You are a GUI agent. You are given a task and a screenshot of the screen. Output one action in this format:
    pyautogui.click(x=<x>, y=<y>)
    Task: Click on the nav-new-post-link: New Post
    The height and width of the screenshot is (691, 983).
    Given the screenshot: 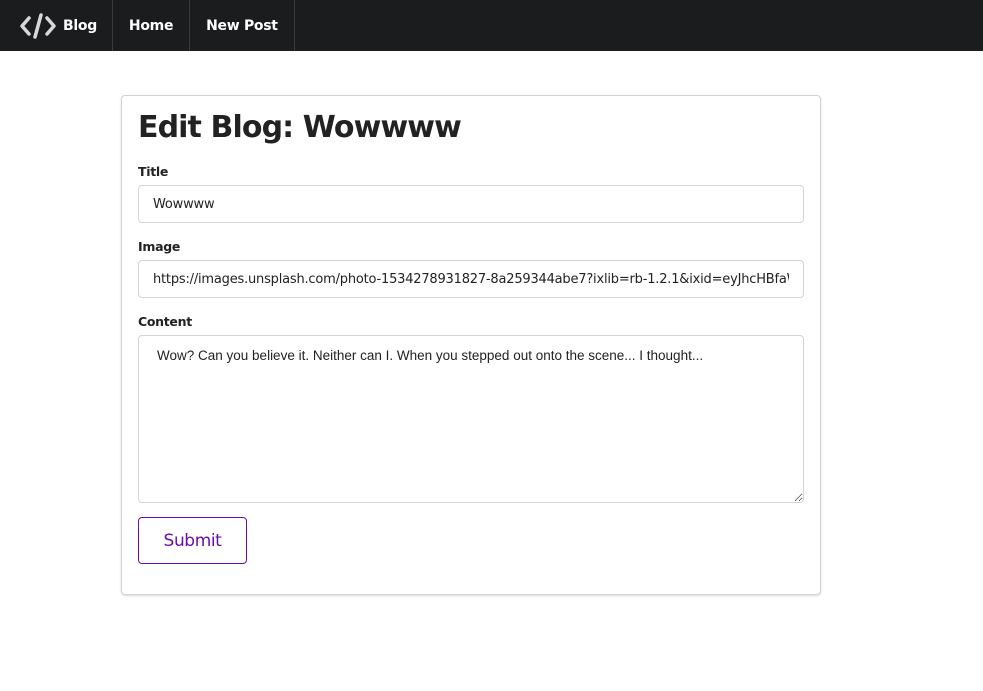 What is the action you would take?
    pyautogui.click(x=242, y=25)
    